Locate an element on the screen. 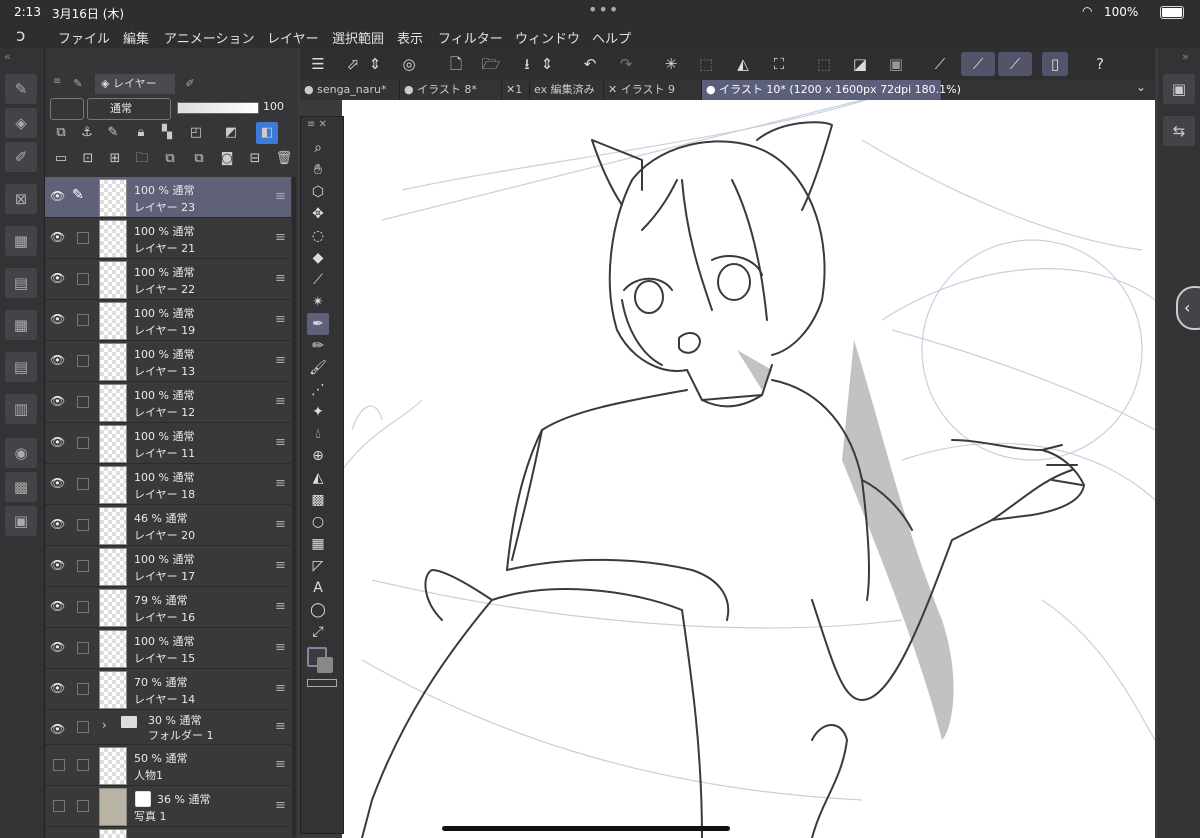 This screenshot has height=838, width=1200. layer-row: 50 % 通常 人物1 ≡ is located at coordinates (168, 765).